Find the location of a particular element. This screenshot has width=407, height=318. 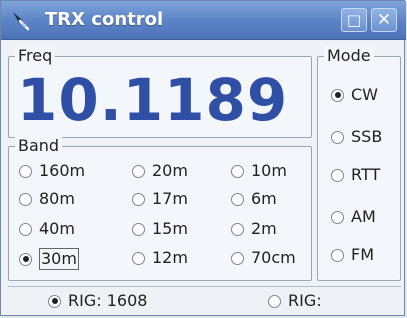

mode-radio-am: AM is located at coordinates (353, 217).